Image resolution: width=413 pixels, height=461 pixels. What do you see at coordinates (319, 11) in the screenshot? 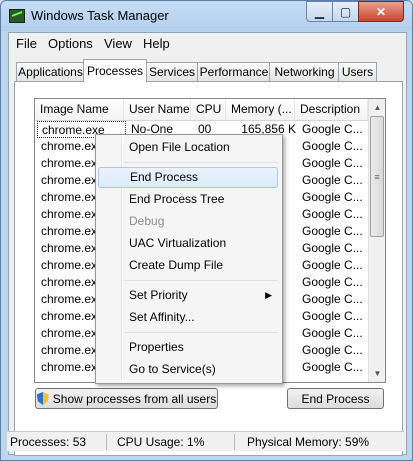
I see `minimize-button: ▁` at bounding box center [319, 11].